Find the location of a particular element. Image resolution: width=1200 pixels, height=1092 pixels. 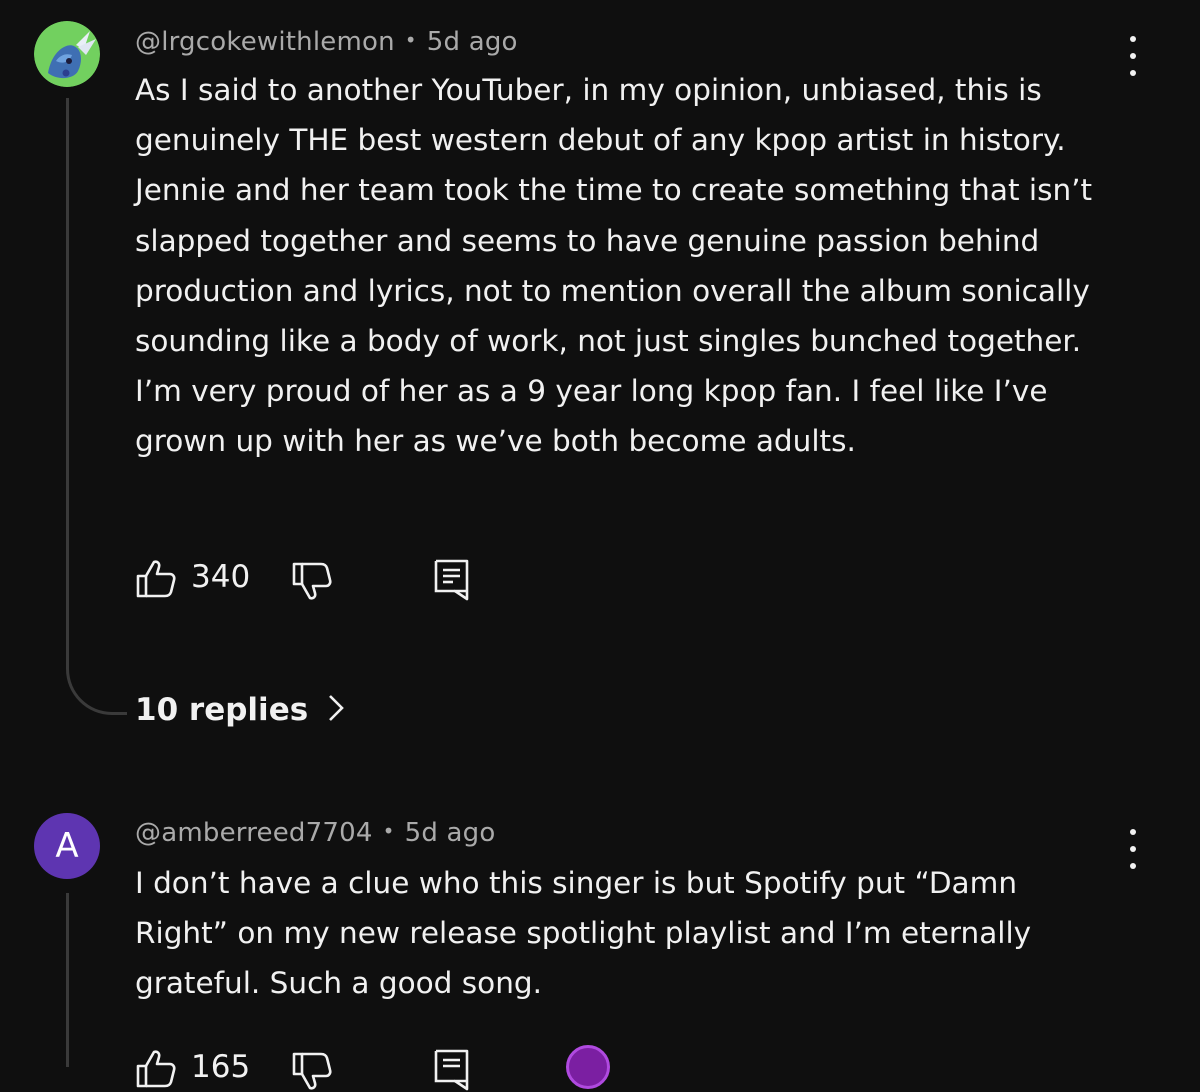

comment-author: @lrgcokewithlemon is located at coordinates (265, 42).